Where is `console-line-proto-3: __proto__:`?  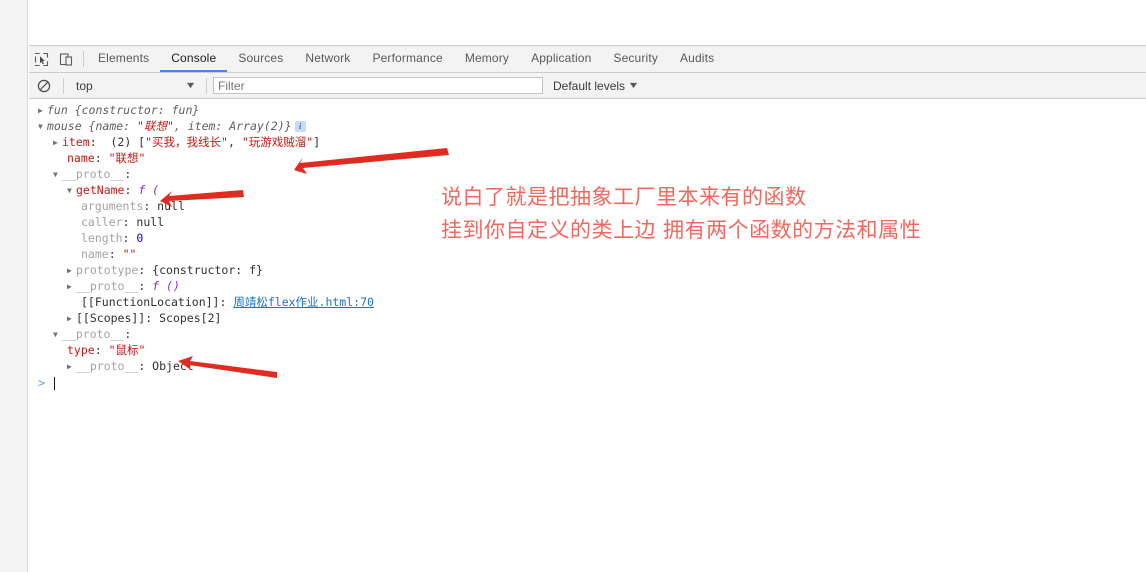
console-line-proto-3: __proto__: is located at coordinates (587, 334).